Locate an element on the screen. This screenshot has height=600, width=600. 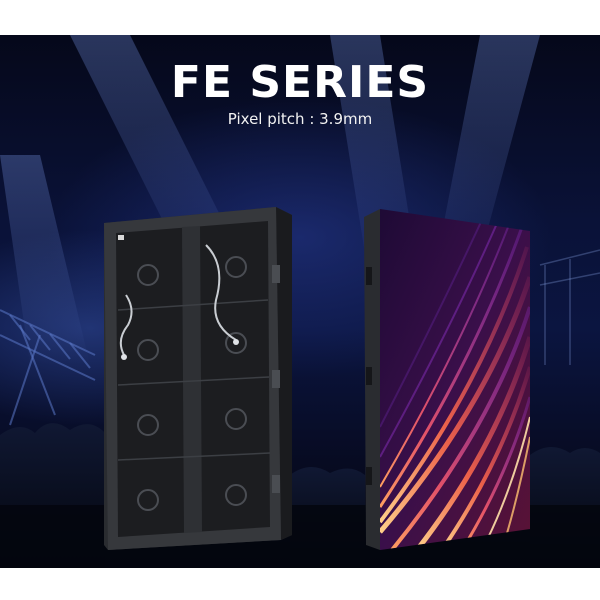
series-title: FE SERIES is located at coordinates (300, 82).